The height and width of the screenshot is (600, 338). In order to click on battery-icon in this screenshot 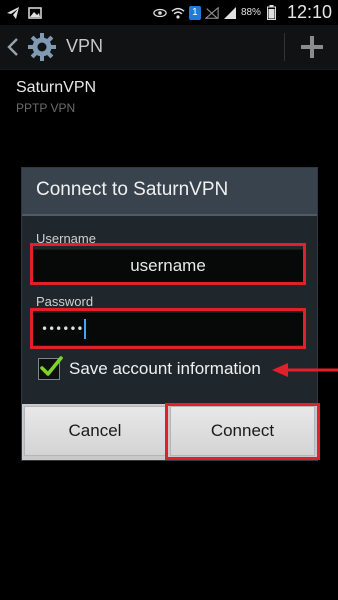, I will do `click(272, 12)`.